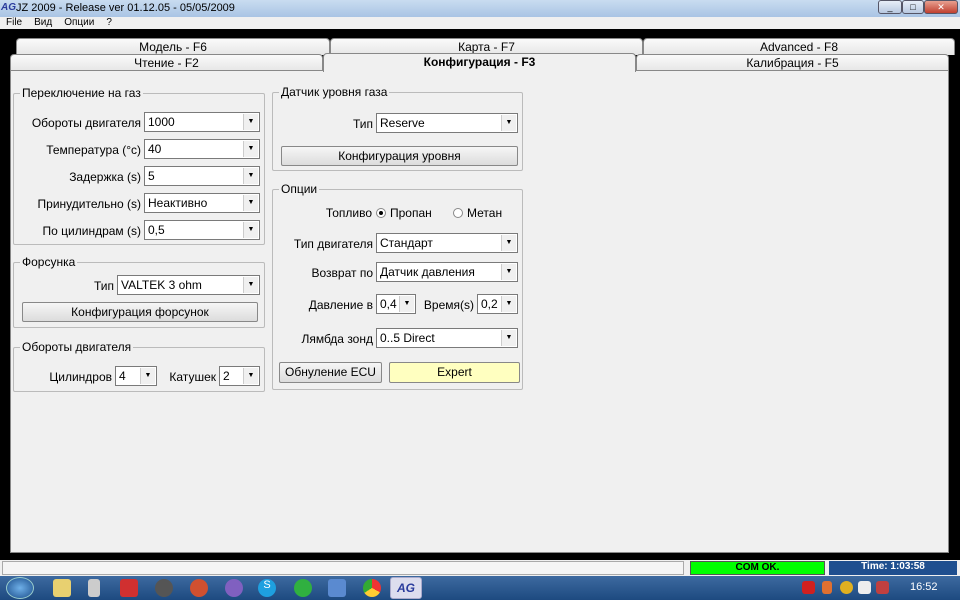 This screenshot has width=960, height=600. Describe the element at coordinates (79, 22) in the screenshot. I see `menu-options: Опции` at that location.